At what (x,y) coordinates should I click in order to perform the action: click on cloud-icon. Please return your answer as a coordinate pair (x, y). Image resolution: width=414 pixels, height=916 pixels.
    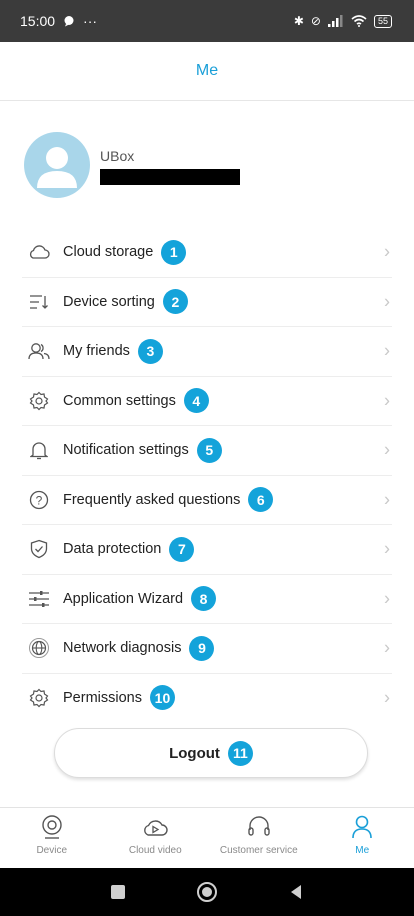
    Looking at the image, I should click on (39, 252).